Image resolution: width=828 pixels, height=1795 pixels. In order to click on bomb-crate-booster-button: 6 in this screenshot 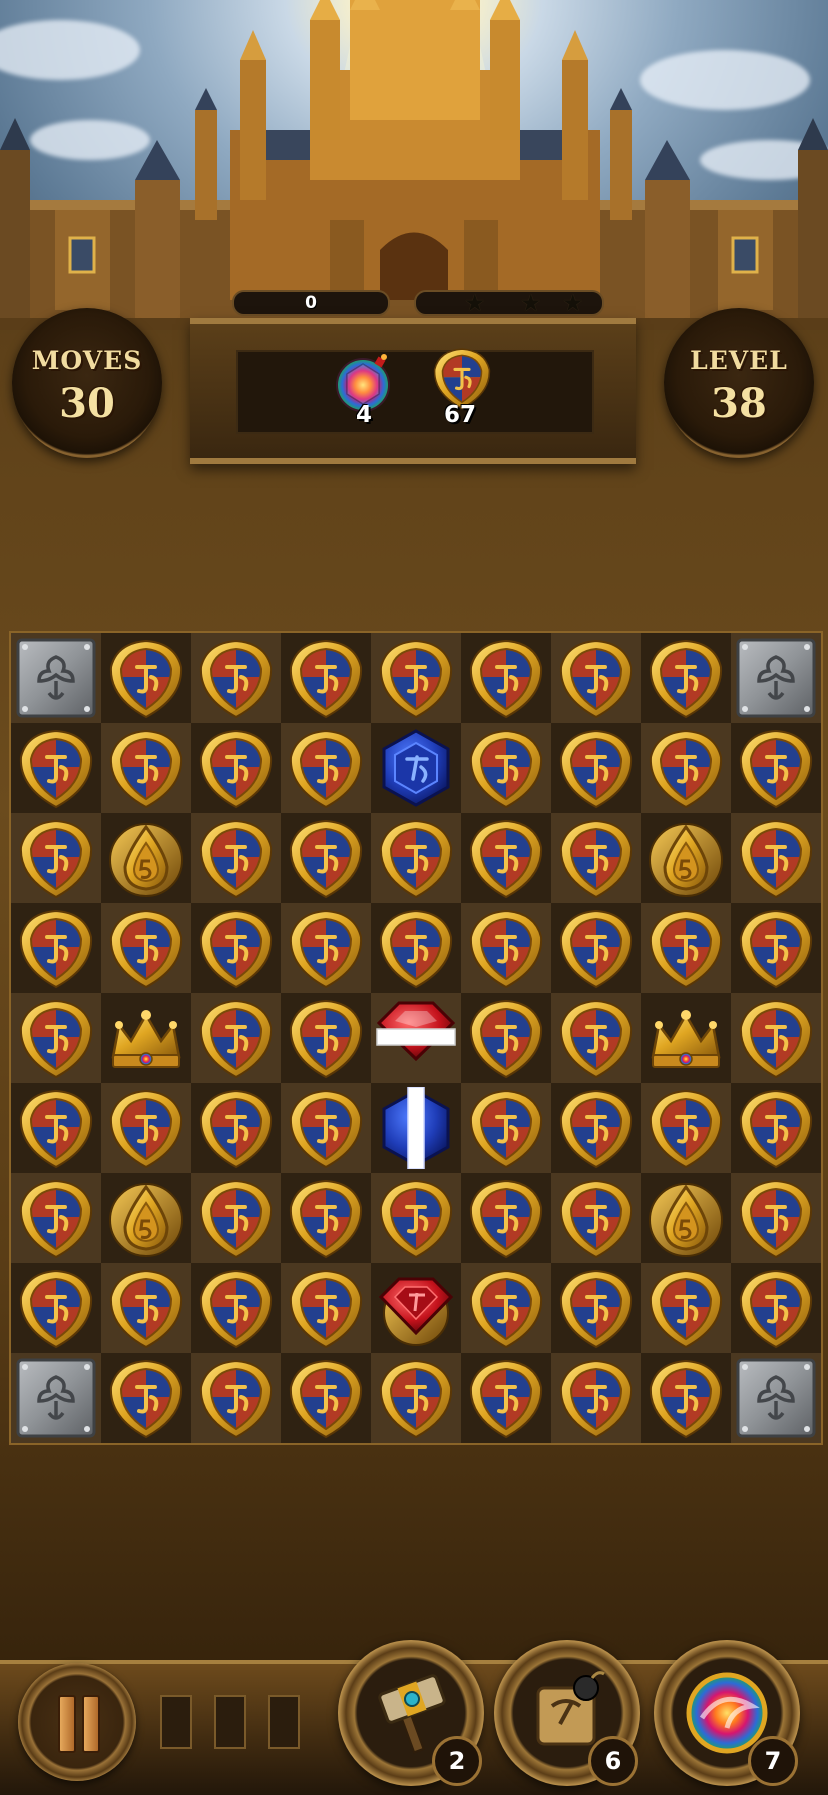, I will do `click(567, 1713)`.